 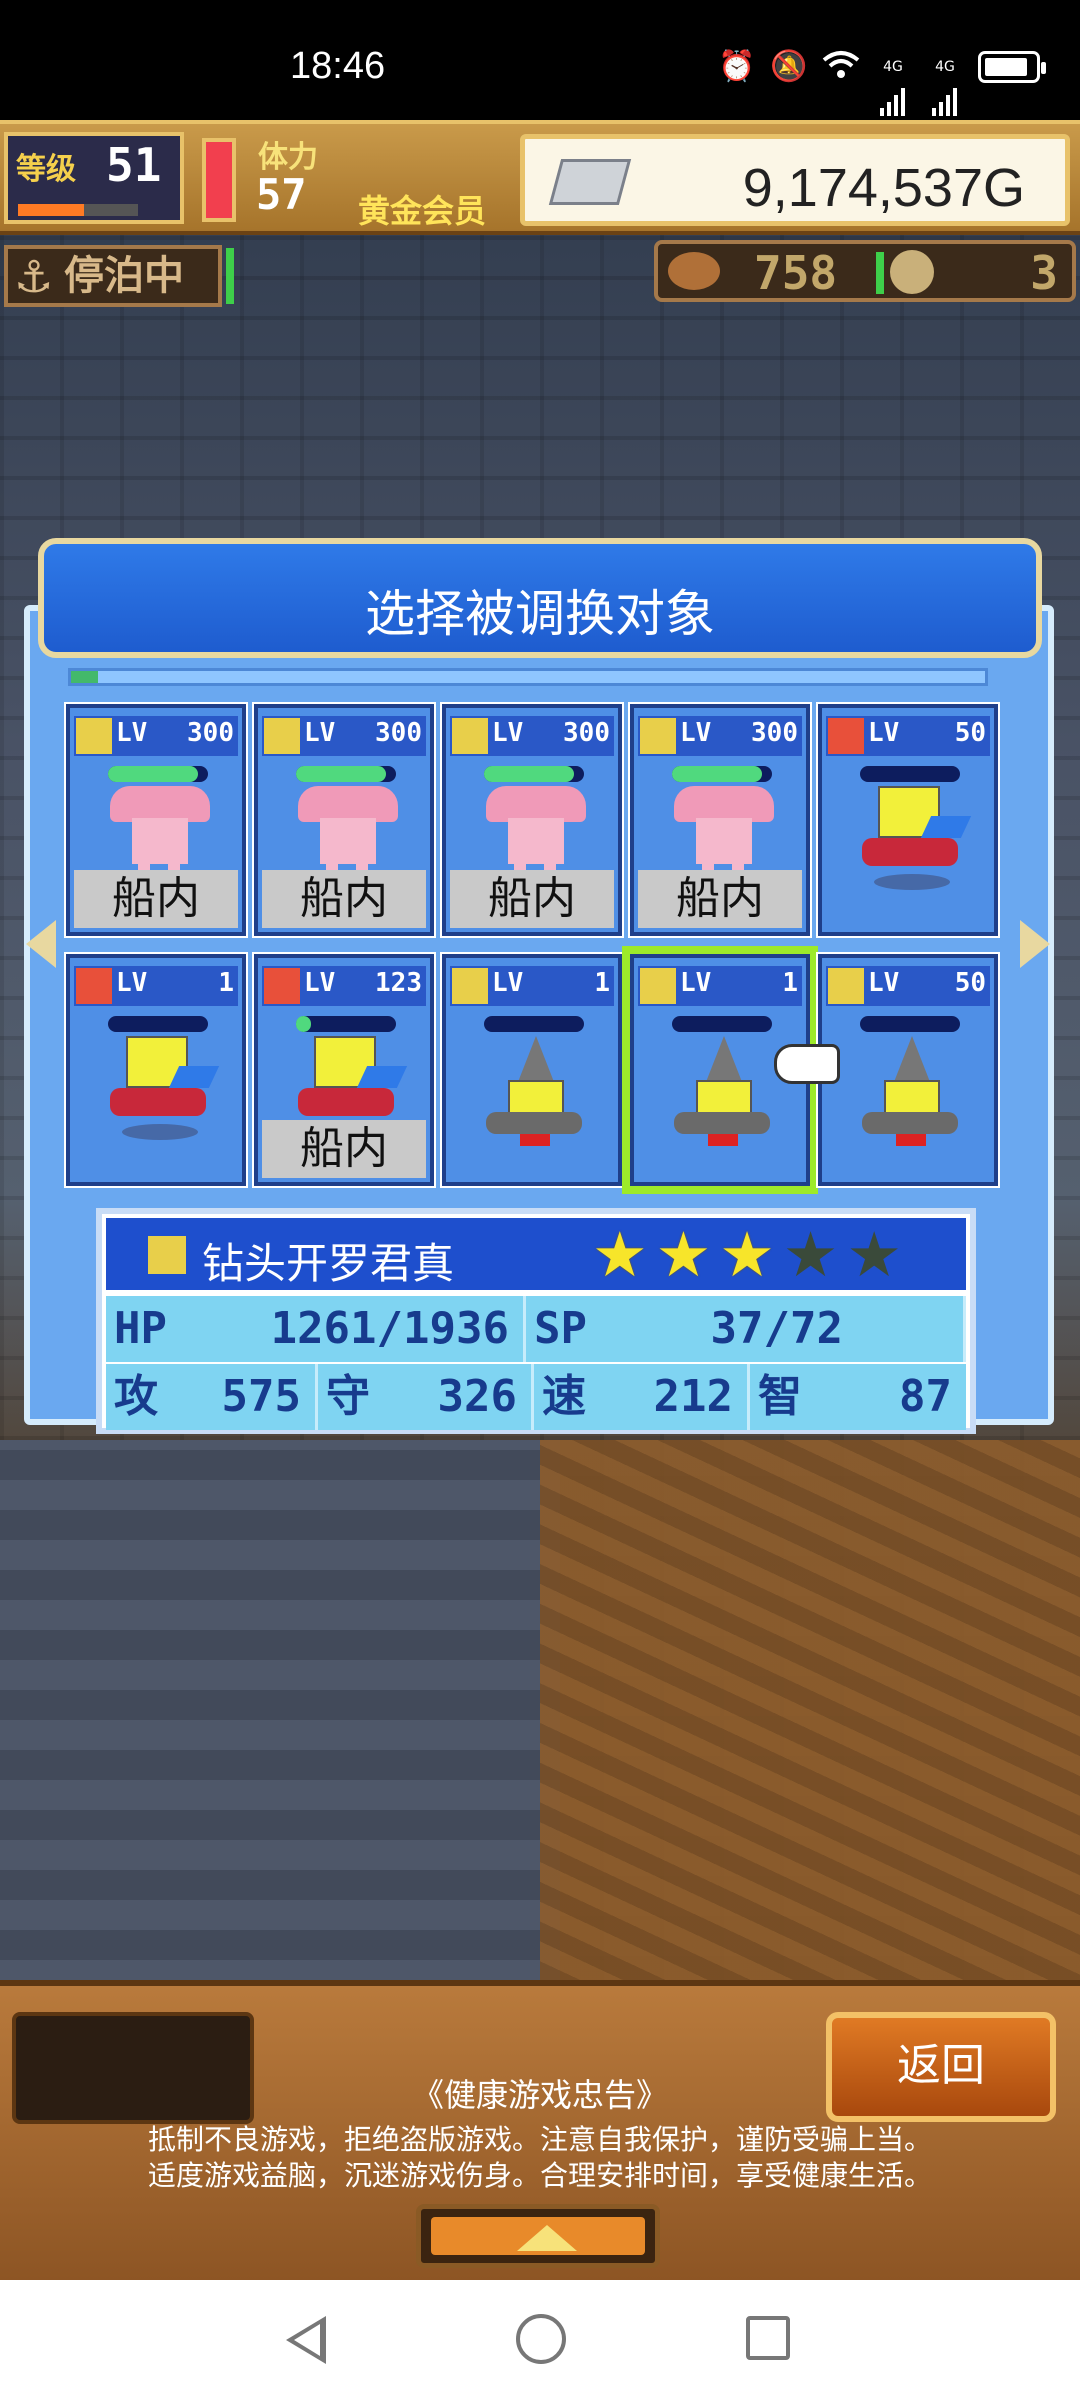 I want to click on stat-value: 1261/1936, so click(x=389, y=1328).